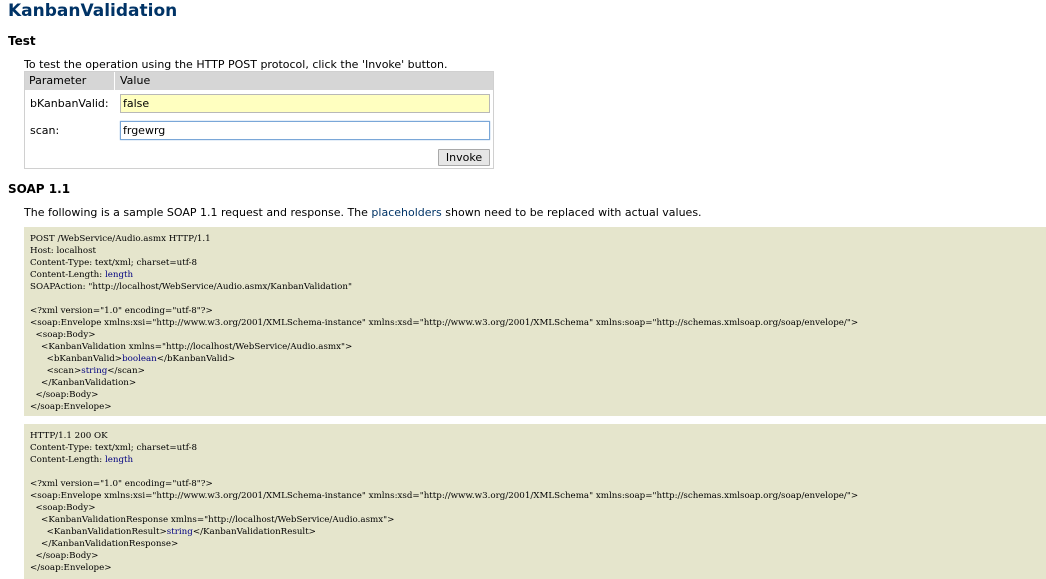  What do you see at coordinates (76, 359) in the screenshot?
I see `code-text: <bKanbanValid>` at bounding box center [76, 359].